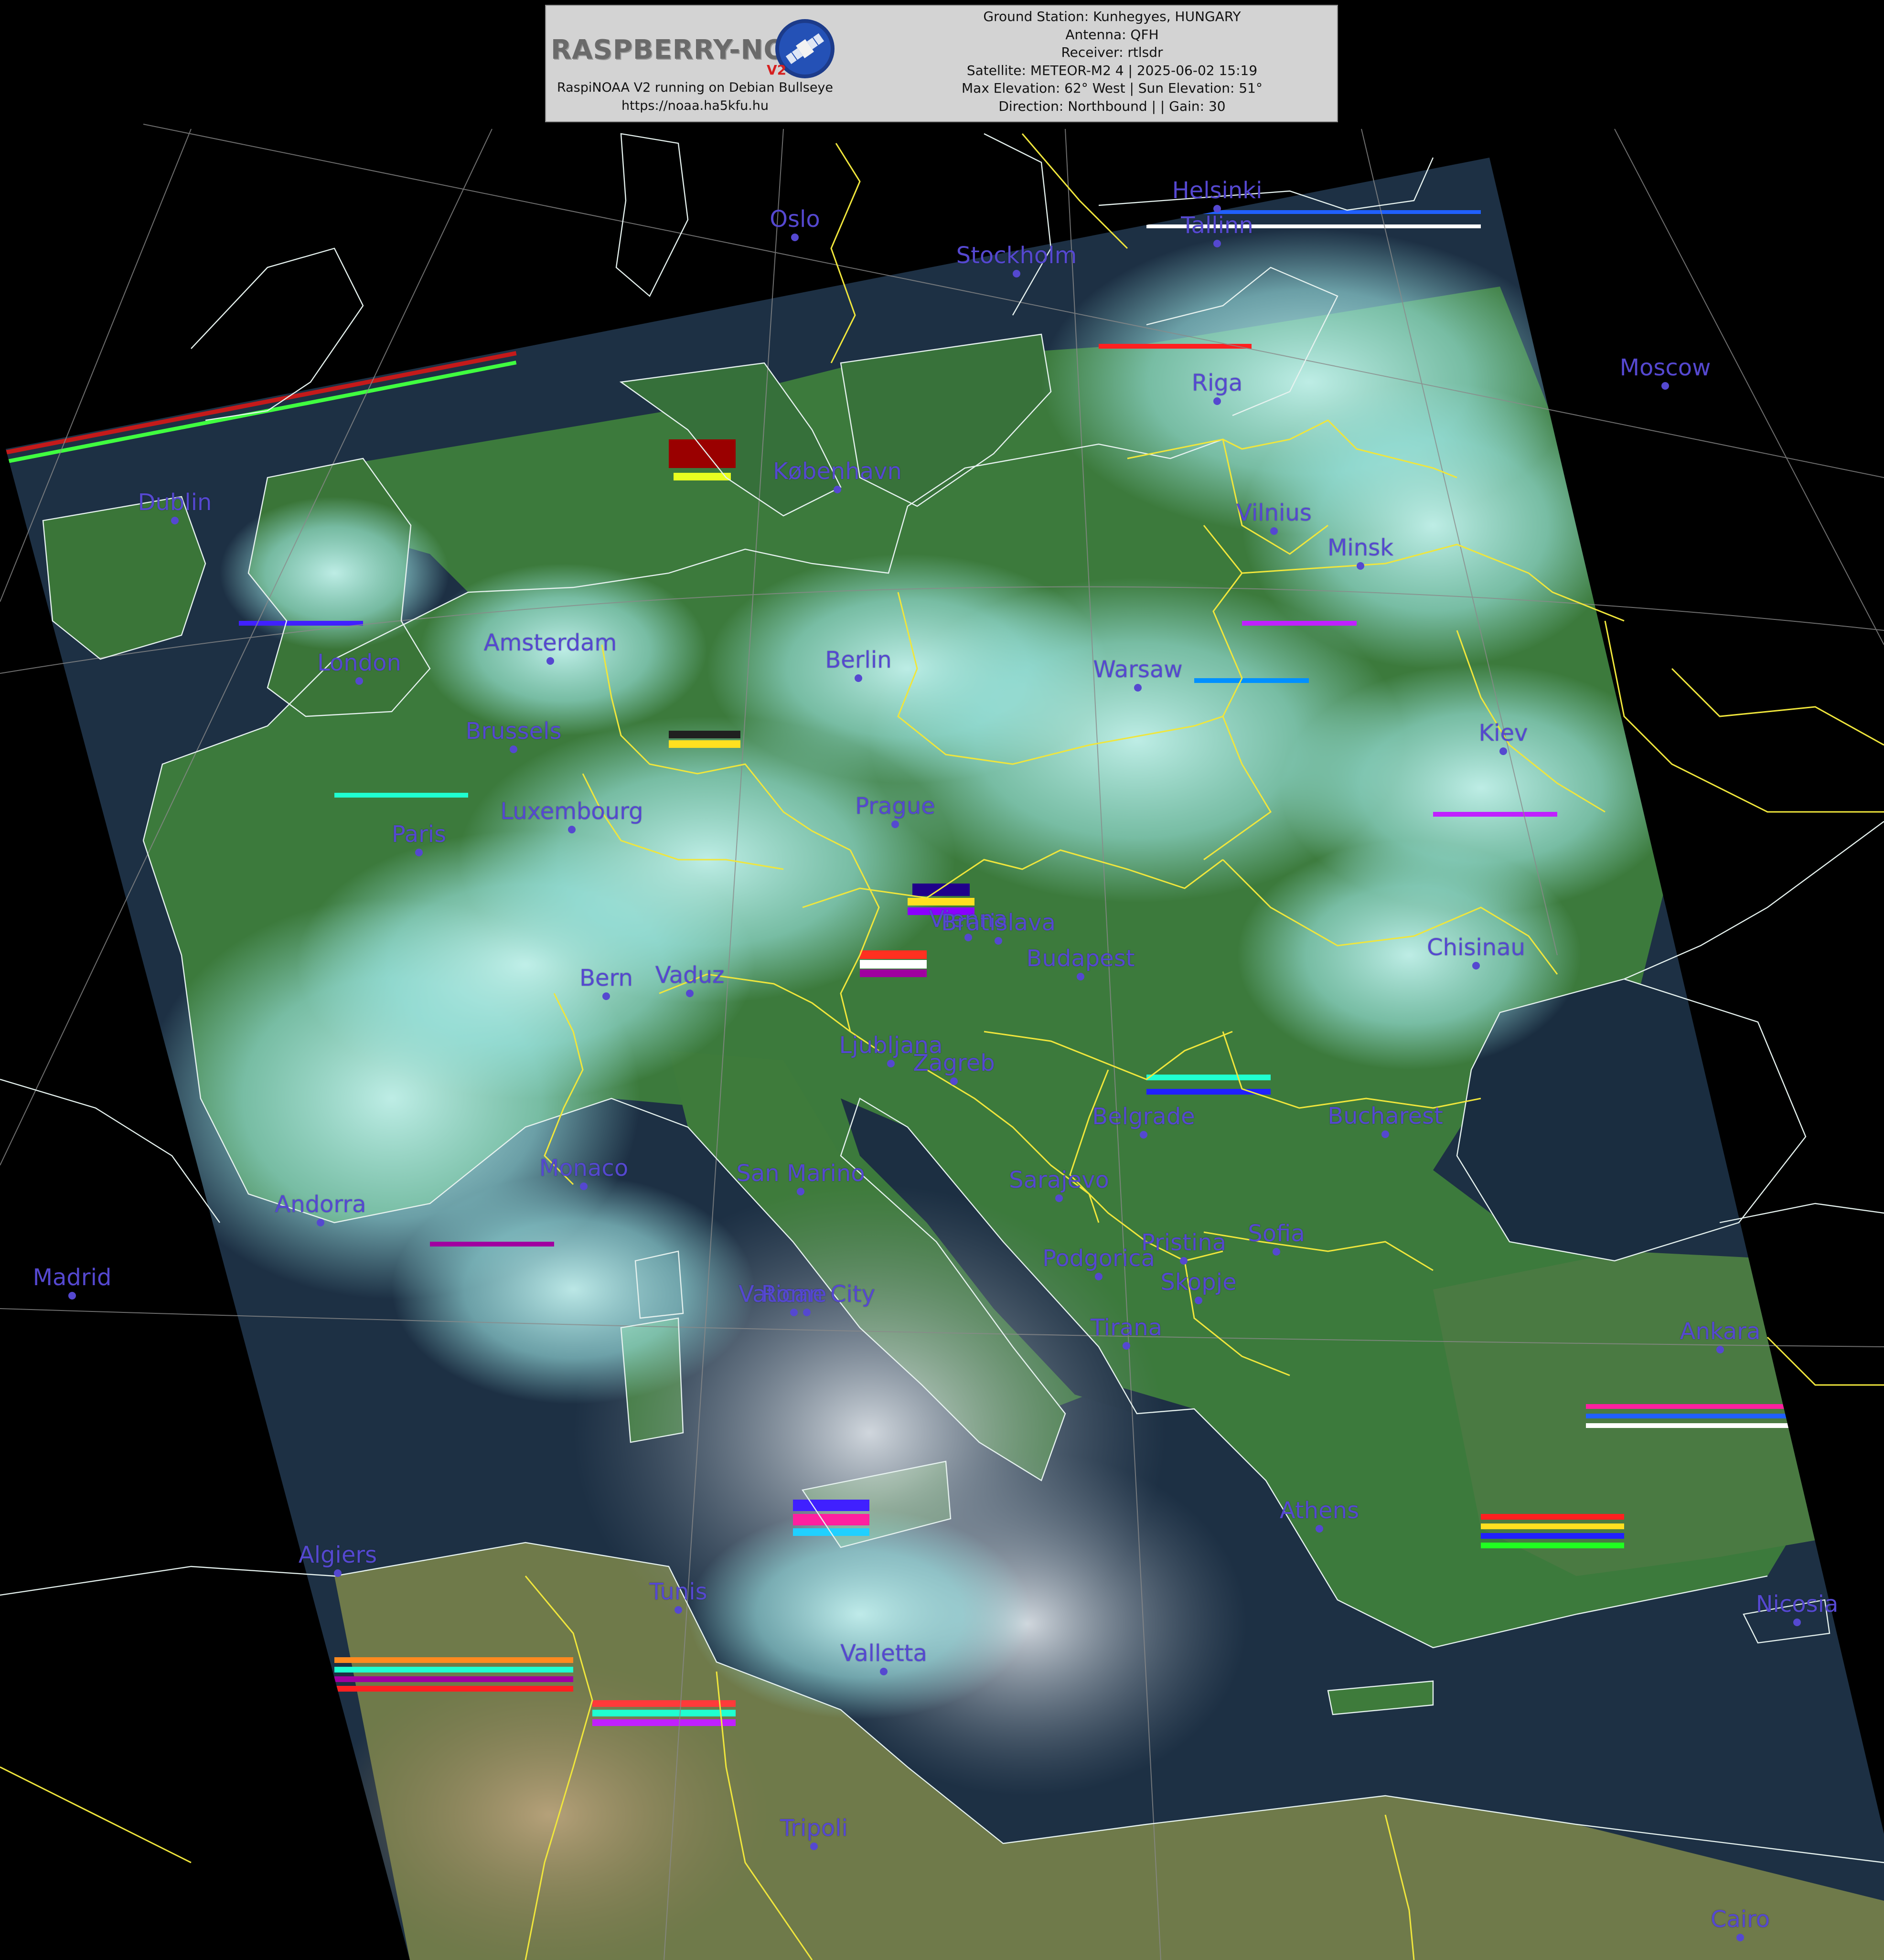 This screenshot has width=1884, height=1960. What do you see at coordinates (1112, 52) in the screenshot?
I see `receiver-line: Receiver: rtlsdr` at bounding box center [1112, 52].